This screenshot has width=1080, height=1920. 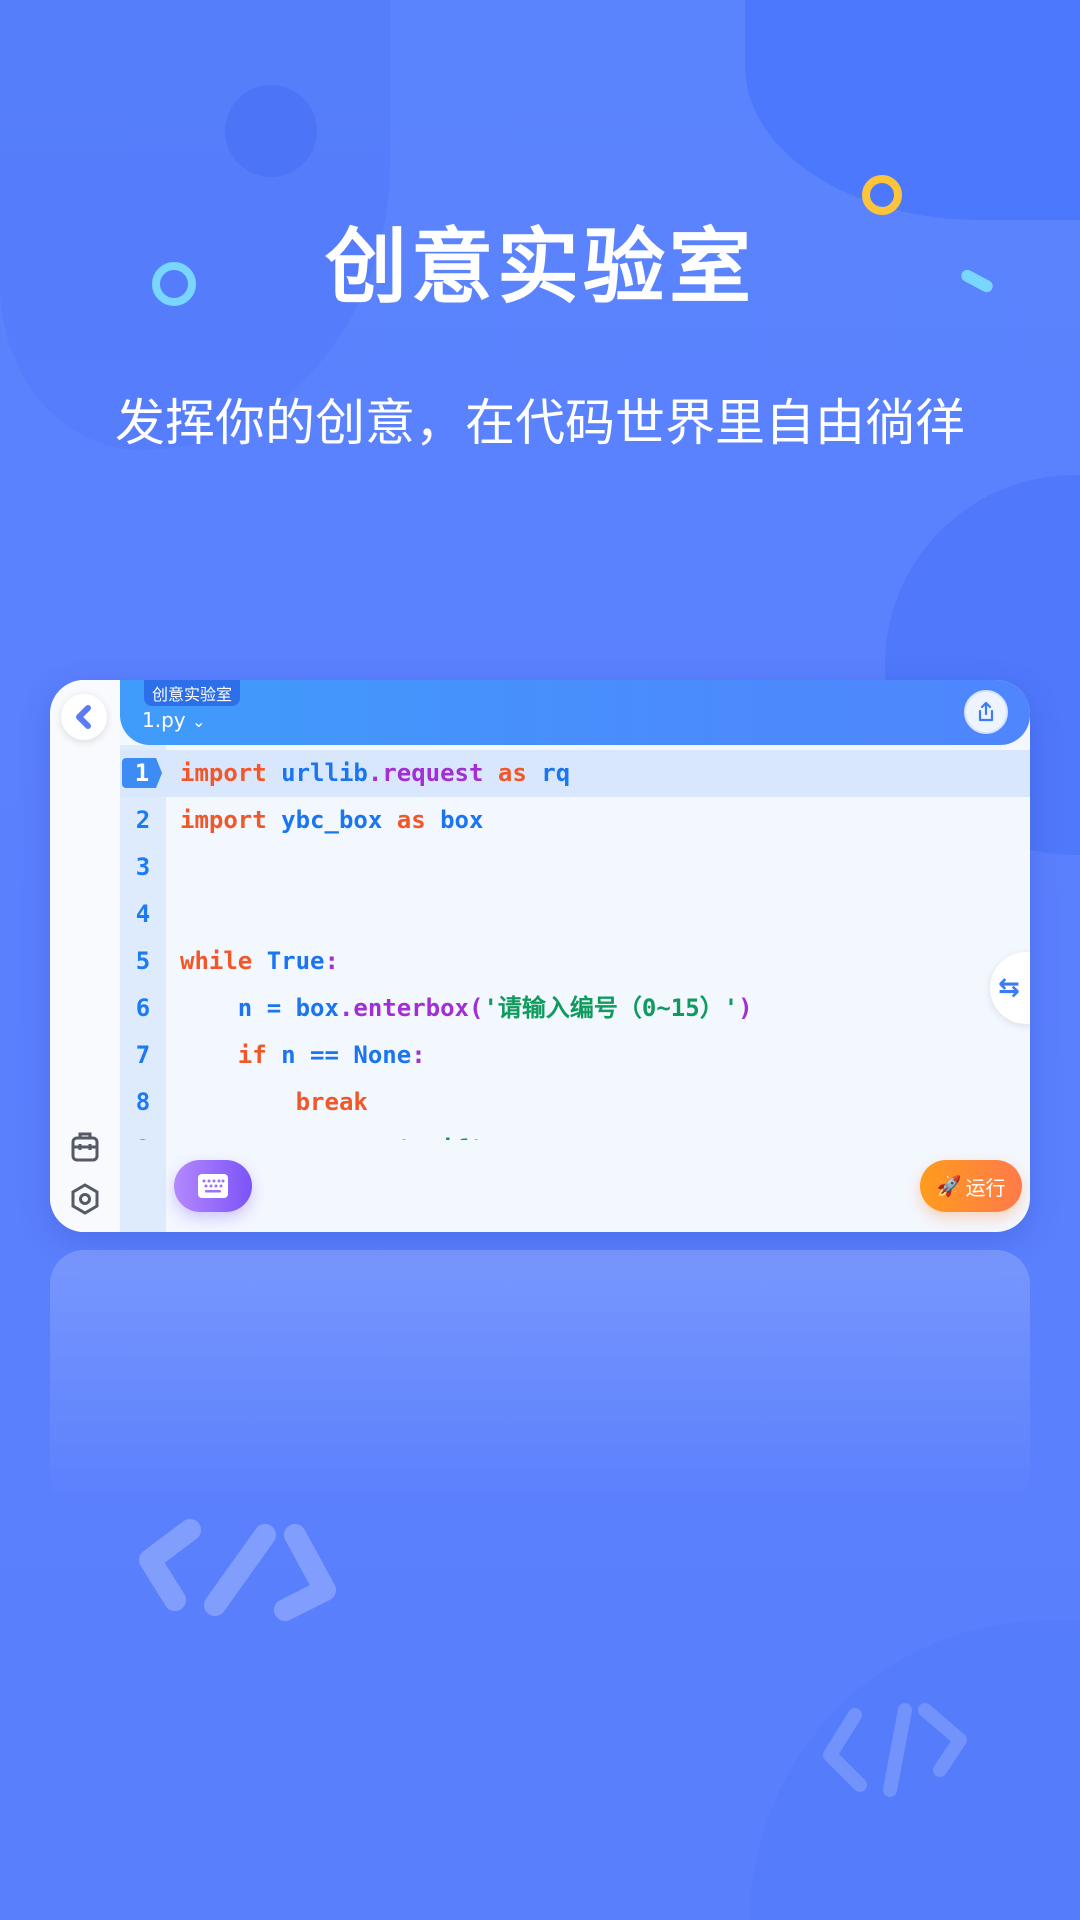 What do you see at coordinates (142, 773) in the screenshot?
I see `line-number: 1` at bounding box center [142, 773].